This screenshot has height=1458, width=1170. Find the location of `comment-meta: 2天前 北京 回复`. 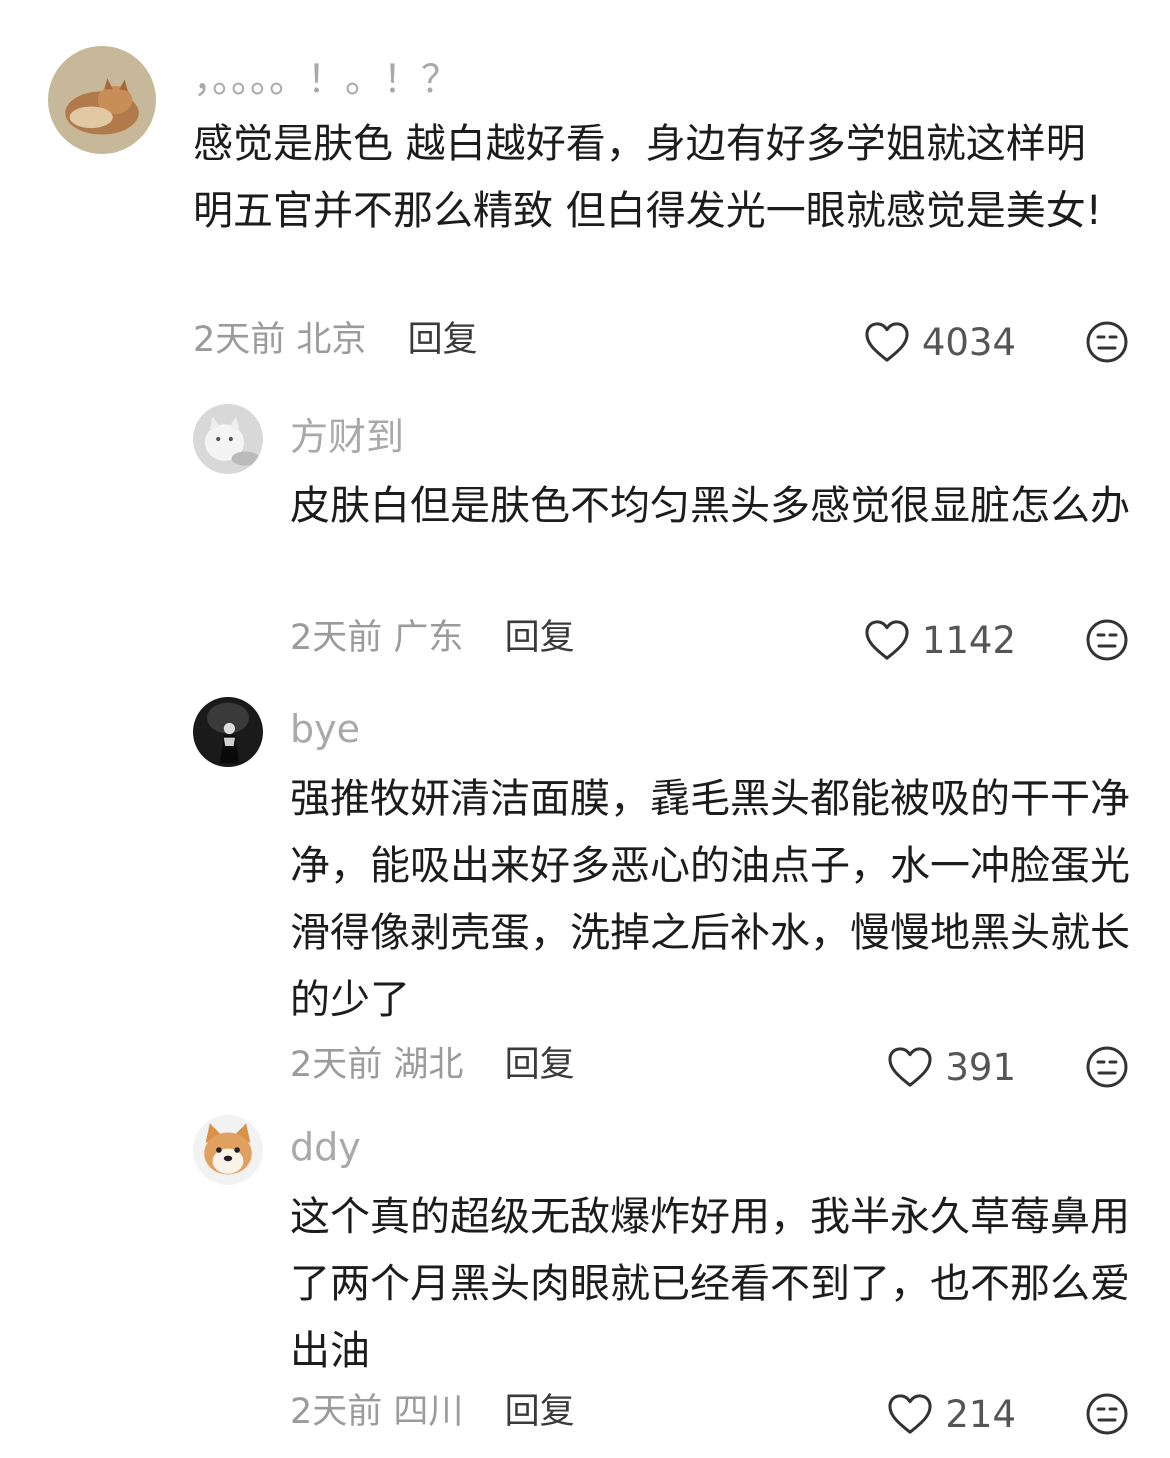

comment-meta: 2天前 北京 回复 is located at coordinates (335, 340).